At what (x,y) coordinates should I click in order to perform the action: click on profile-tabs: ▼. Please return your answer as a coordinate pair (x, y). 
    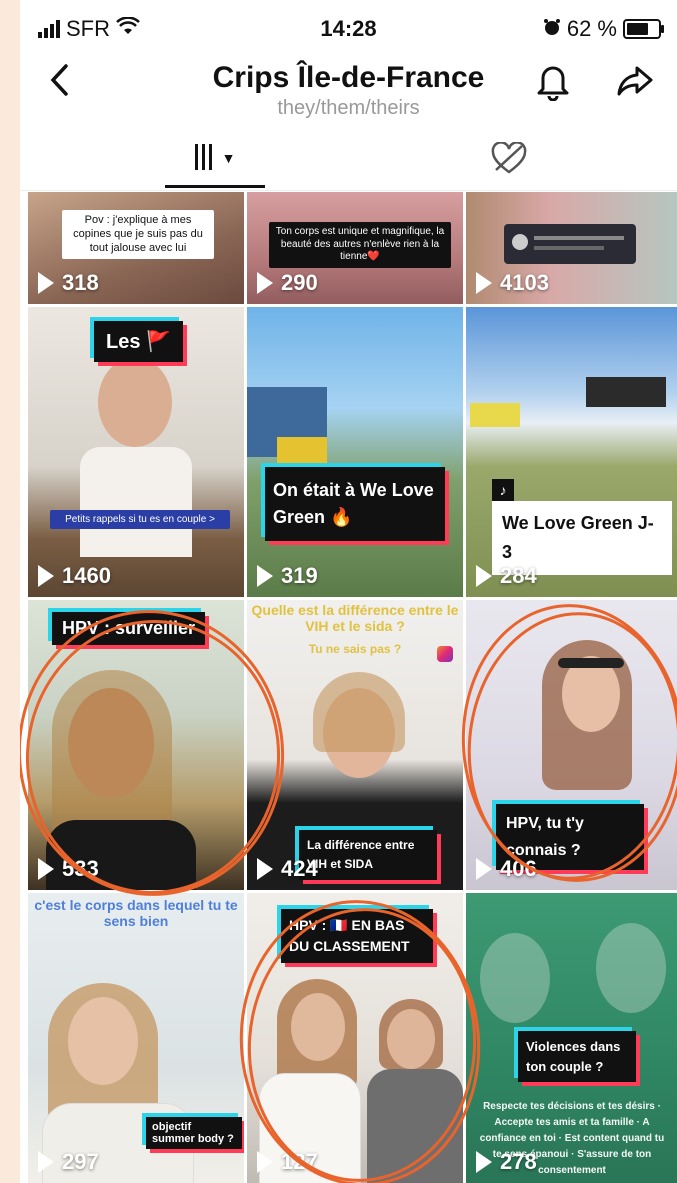
    Looking at the image, I should click on (348, 159).